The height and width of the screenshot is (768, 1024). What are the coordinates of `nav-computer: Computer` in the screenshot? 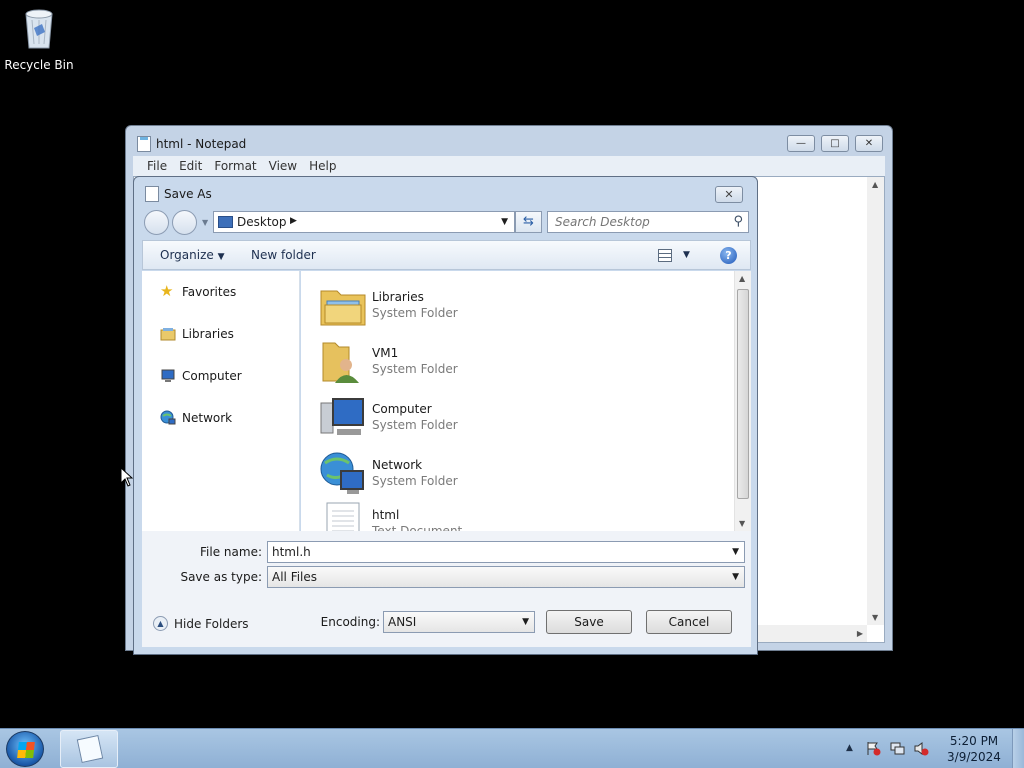 It's located at (201, 376).